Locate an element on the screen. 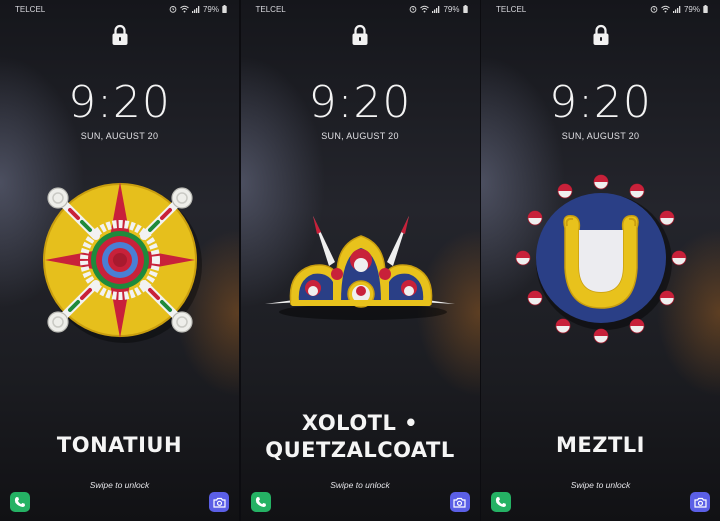 Image resolution: width=720 pixels, height=521 pixels. emblem-title: MEZTLI is located at coordinates (600, 445).